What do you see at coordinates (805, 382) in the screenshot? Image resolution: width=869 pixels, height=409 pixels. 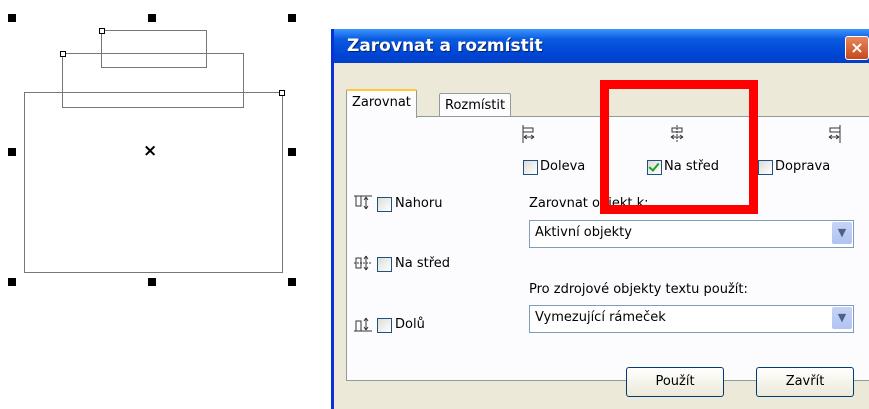 I see `close-button: Zavřít` at bounding box center [805, 382].